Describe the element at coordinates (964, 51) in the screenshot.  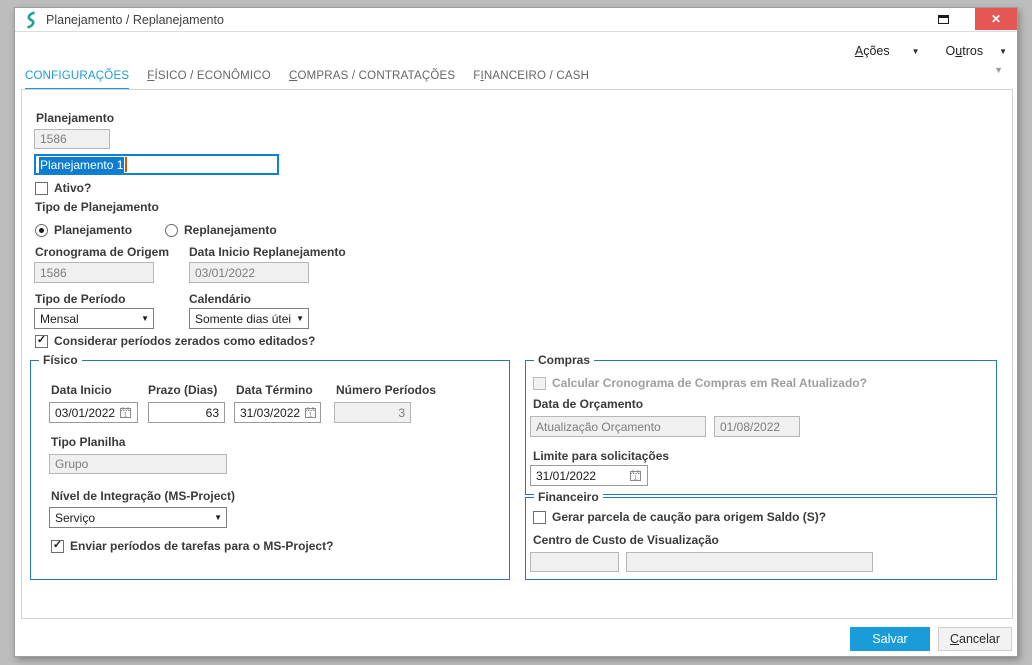
I see `outros-label: Outros` at that location.